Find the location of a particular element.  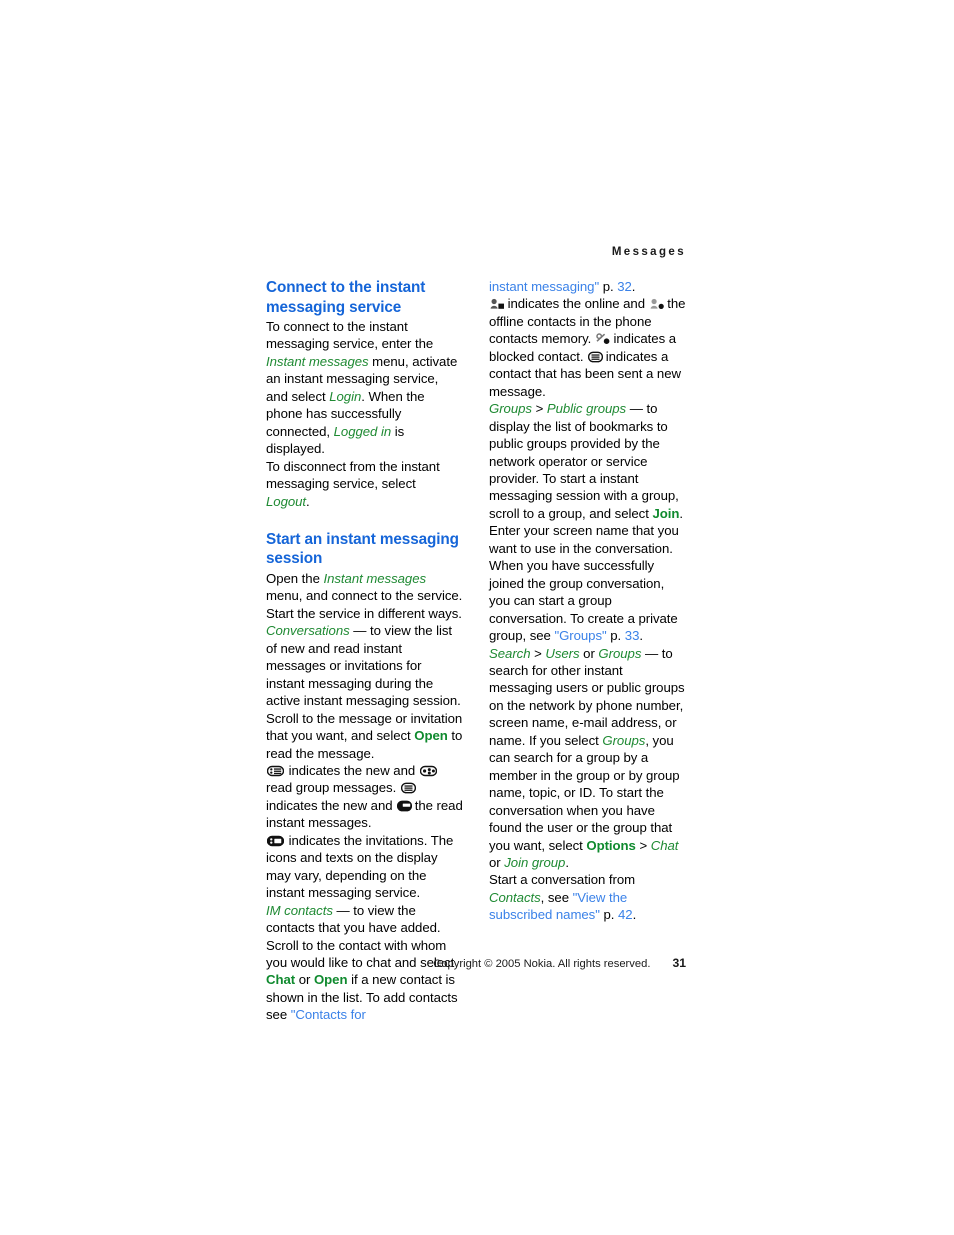

text-run: read group messages. is located at coordinates (333, 788).